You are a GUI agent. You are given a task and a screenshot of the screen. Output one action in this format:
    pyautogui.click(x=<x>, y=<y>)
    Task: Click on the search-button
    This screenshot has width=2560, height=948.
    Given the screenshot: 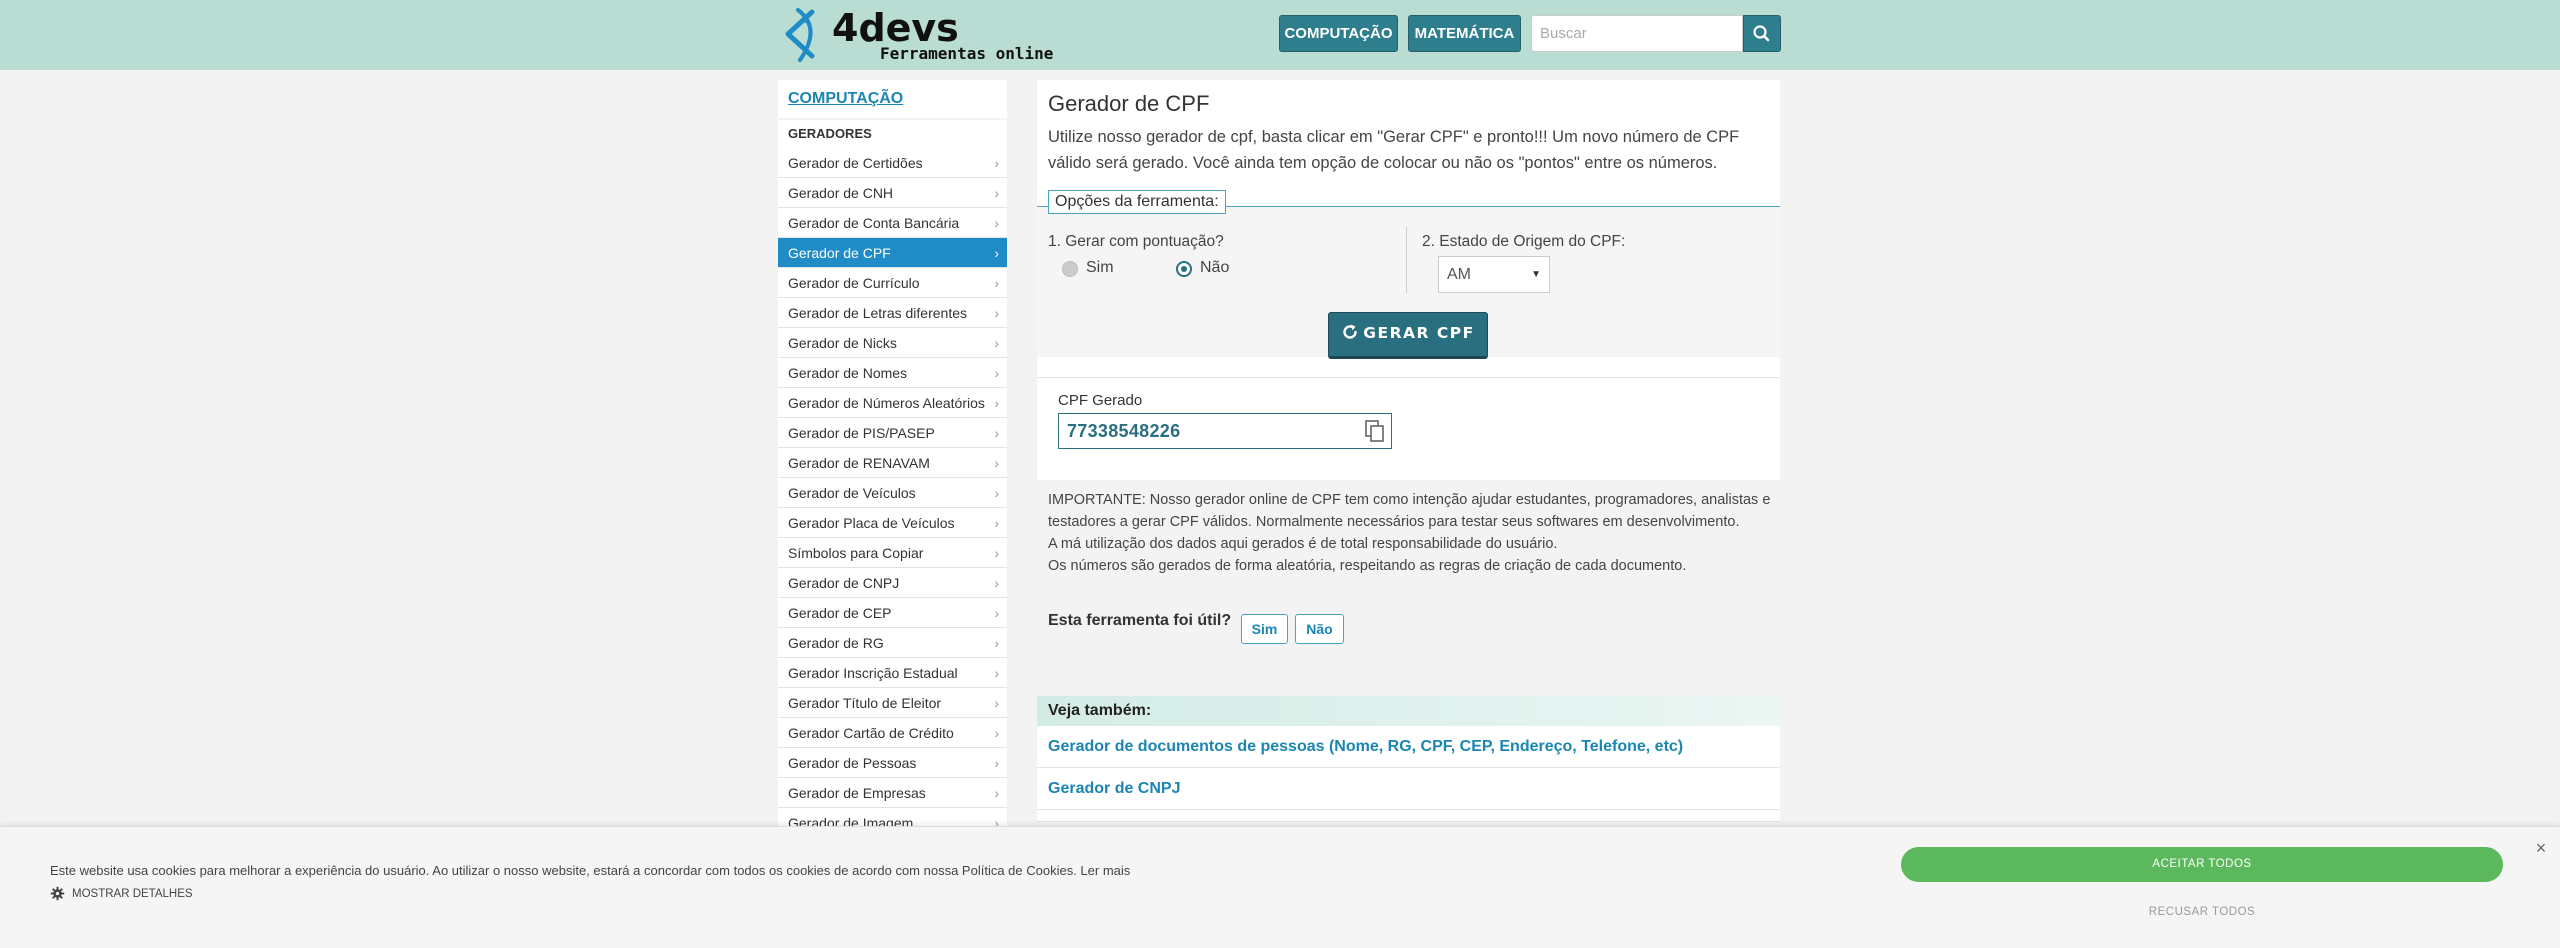 What is the action you would take?
    pyautogui.click(x=1762, y=33)
    